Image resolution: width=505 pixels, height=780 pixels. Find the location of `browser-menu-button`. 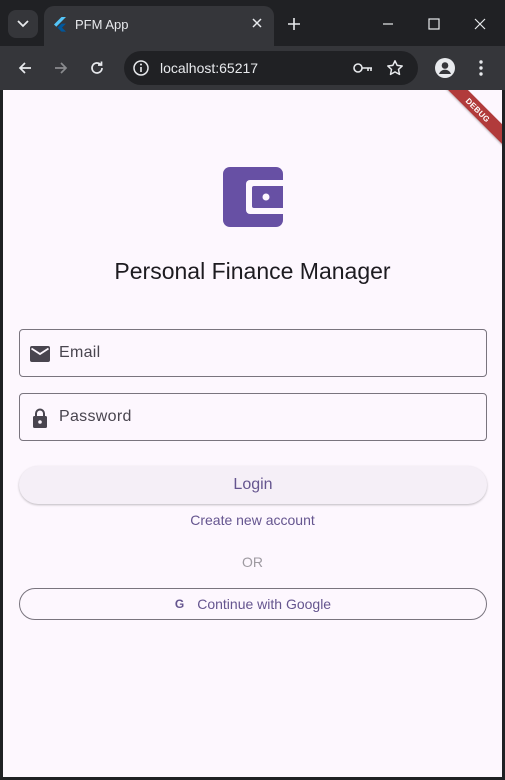

browser-menu-button is located at coordinates (481, 68).